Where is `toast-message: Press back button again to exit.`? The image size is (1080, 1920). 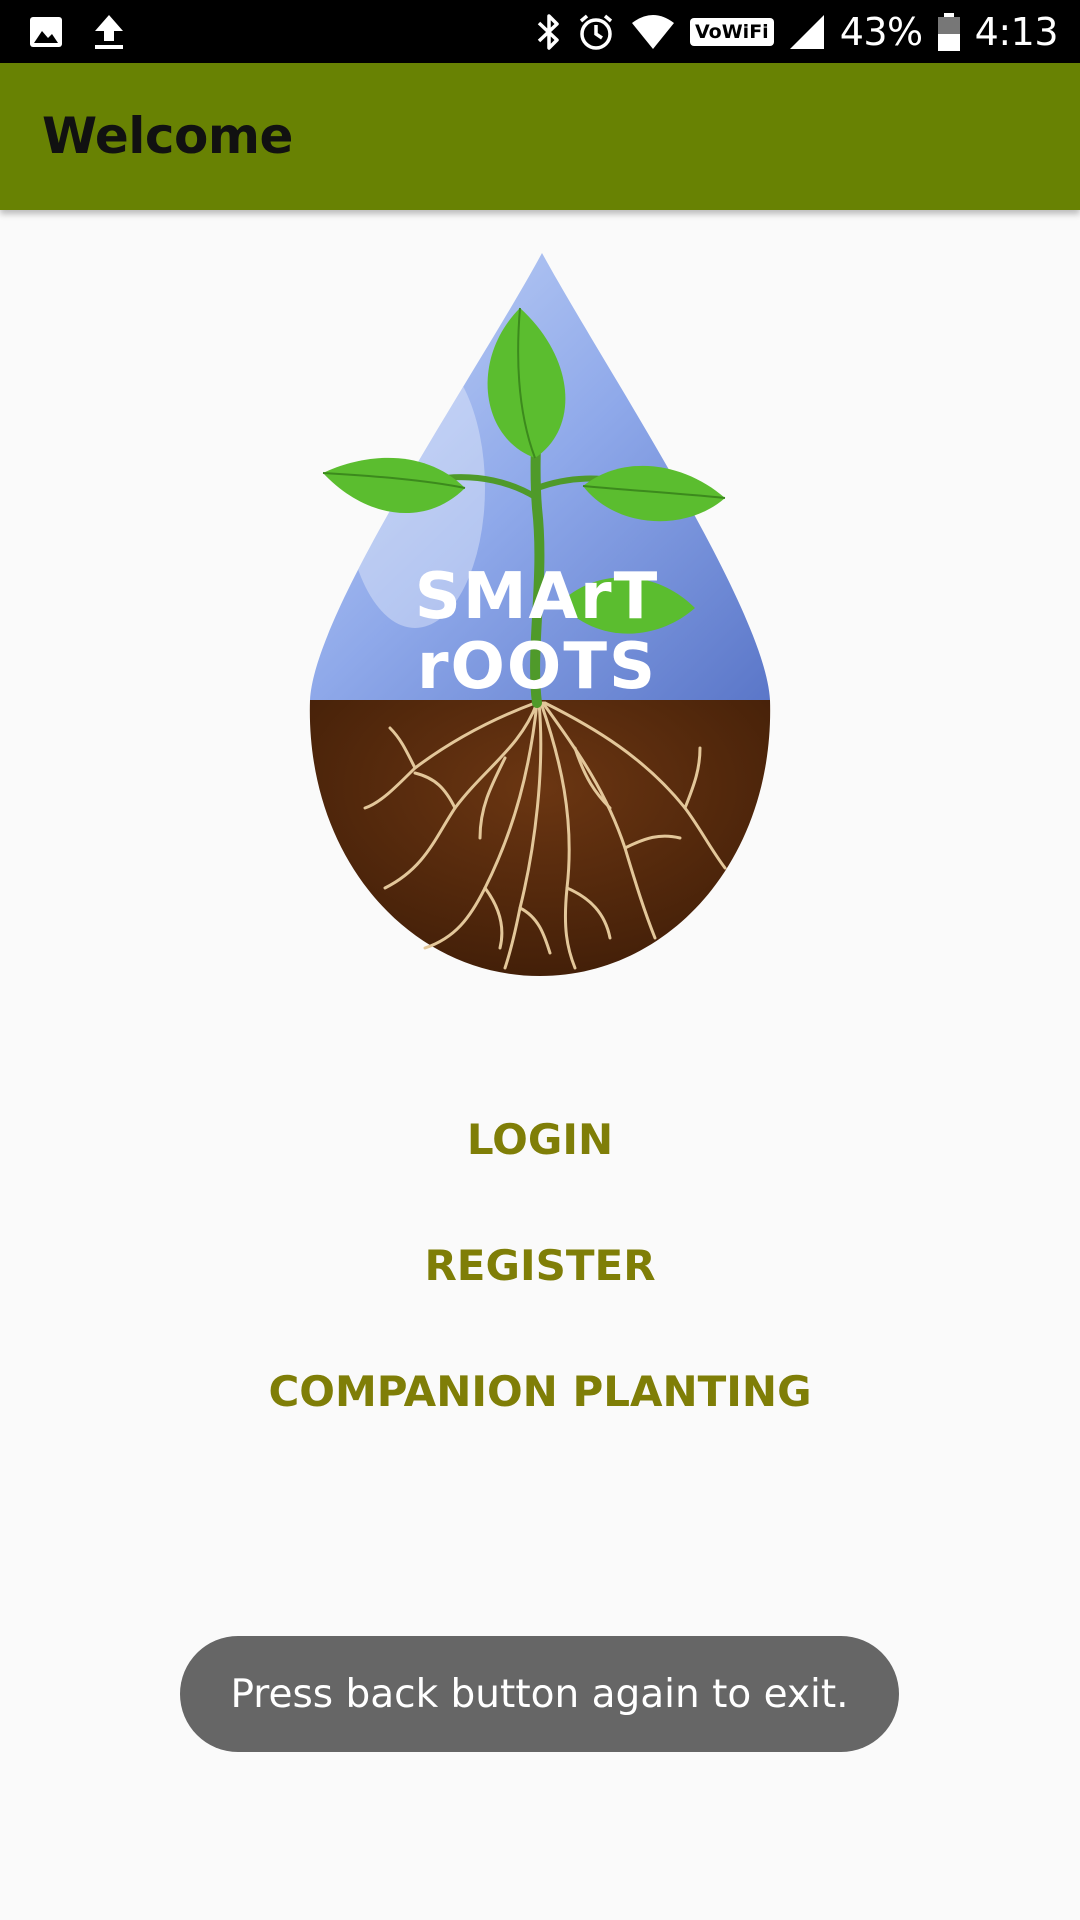
toast-message: Press back button again to exit. is located at coordinates (539, 1694).